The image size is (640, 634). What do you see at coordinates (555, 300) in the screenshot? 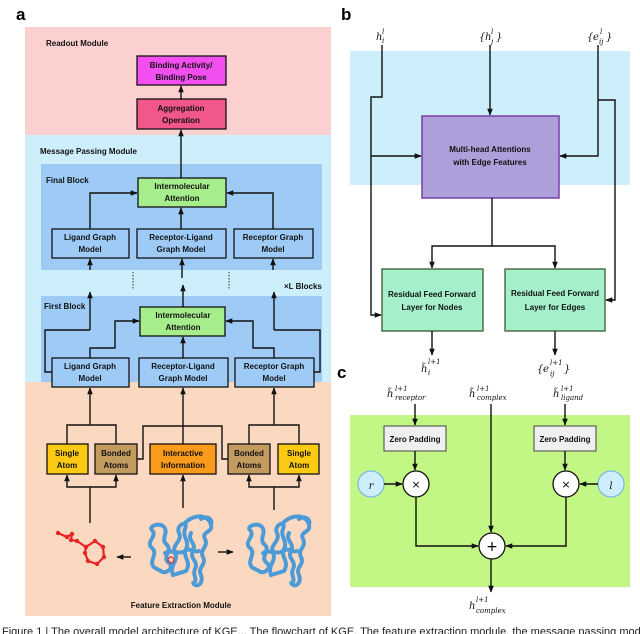
I see `residual-ffn-edges-box: Residual Feed Forward Layer for Edges` at bounding box center [555, 300].